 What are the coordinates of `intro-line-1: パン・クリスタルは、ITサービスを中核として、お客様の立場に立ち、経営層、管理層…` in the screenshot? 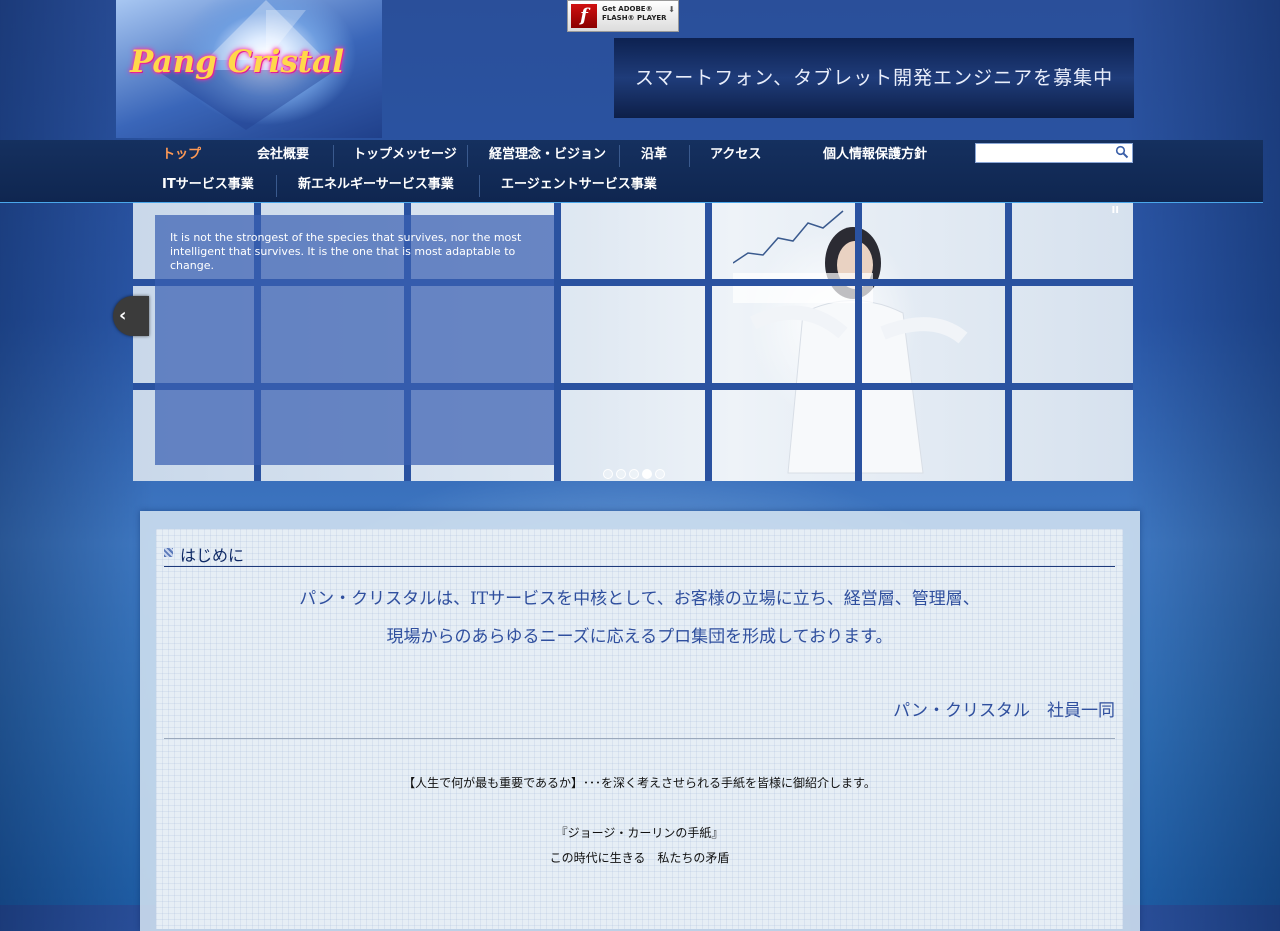 It's located at (639, 599).